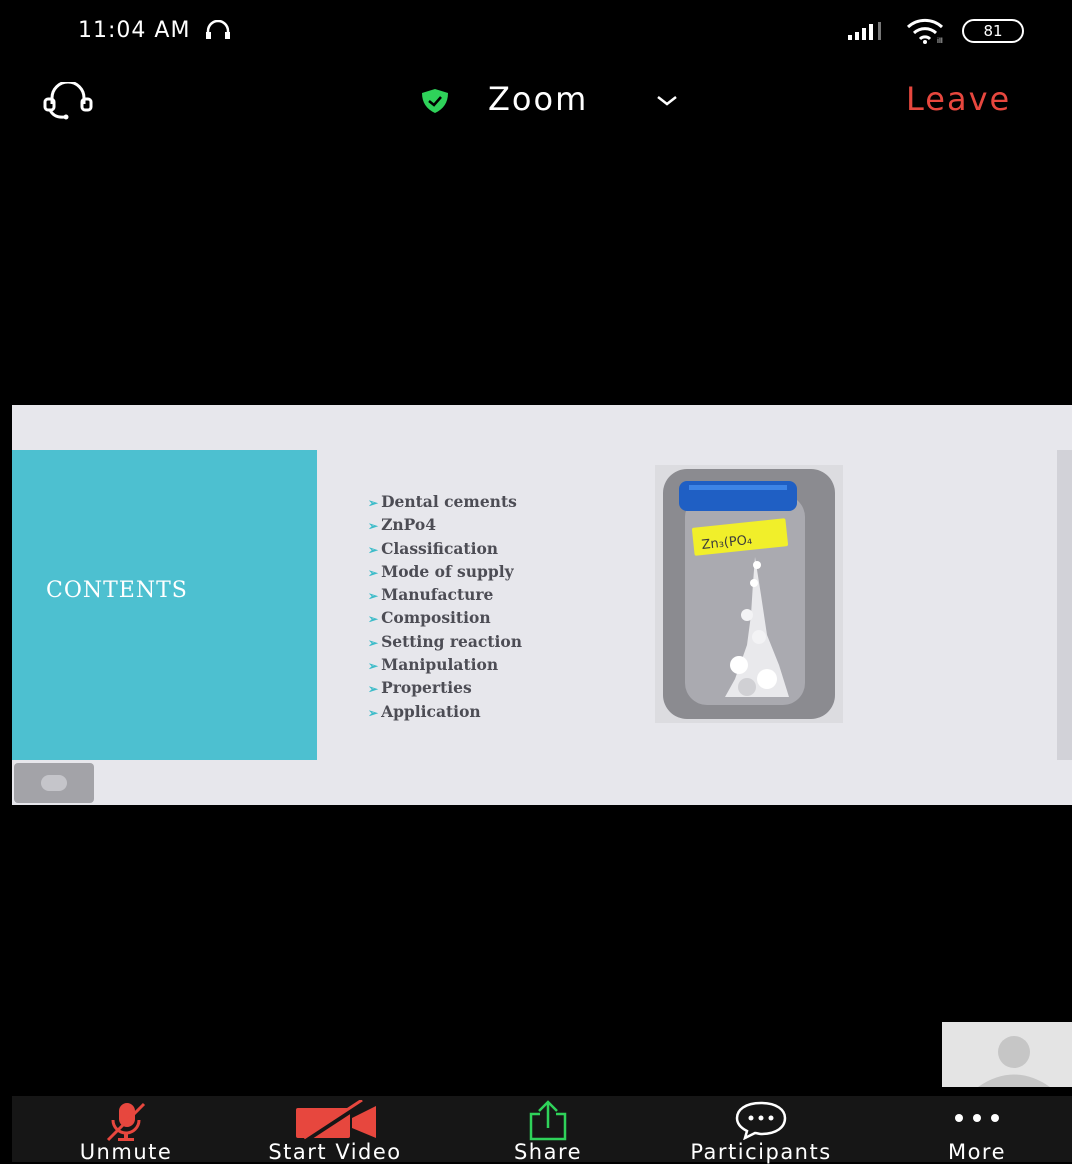  Describe the element at coordinates (749, 594) in the screenshot. I see `test-tube-photo: Zn₃(PO₄` at that location.